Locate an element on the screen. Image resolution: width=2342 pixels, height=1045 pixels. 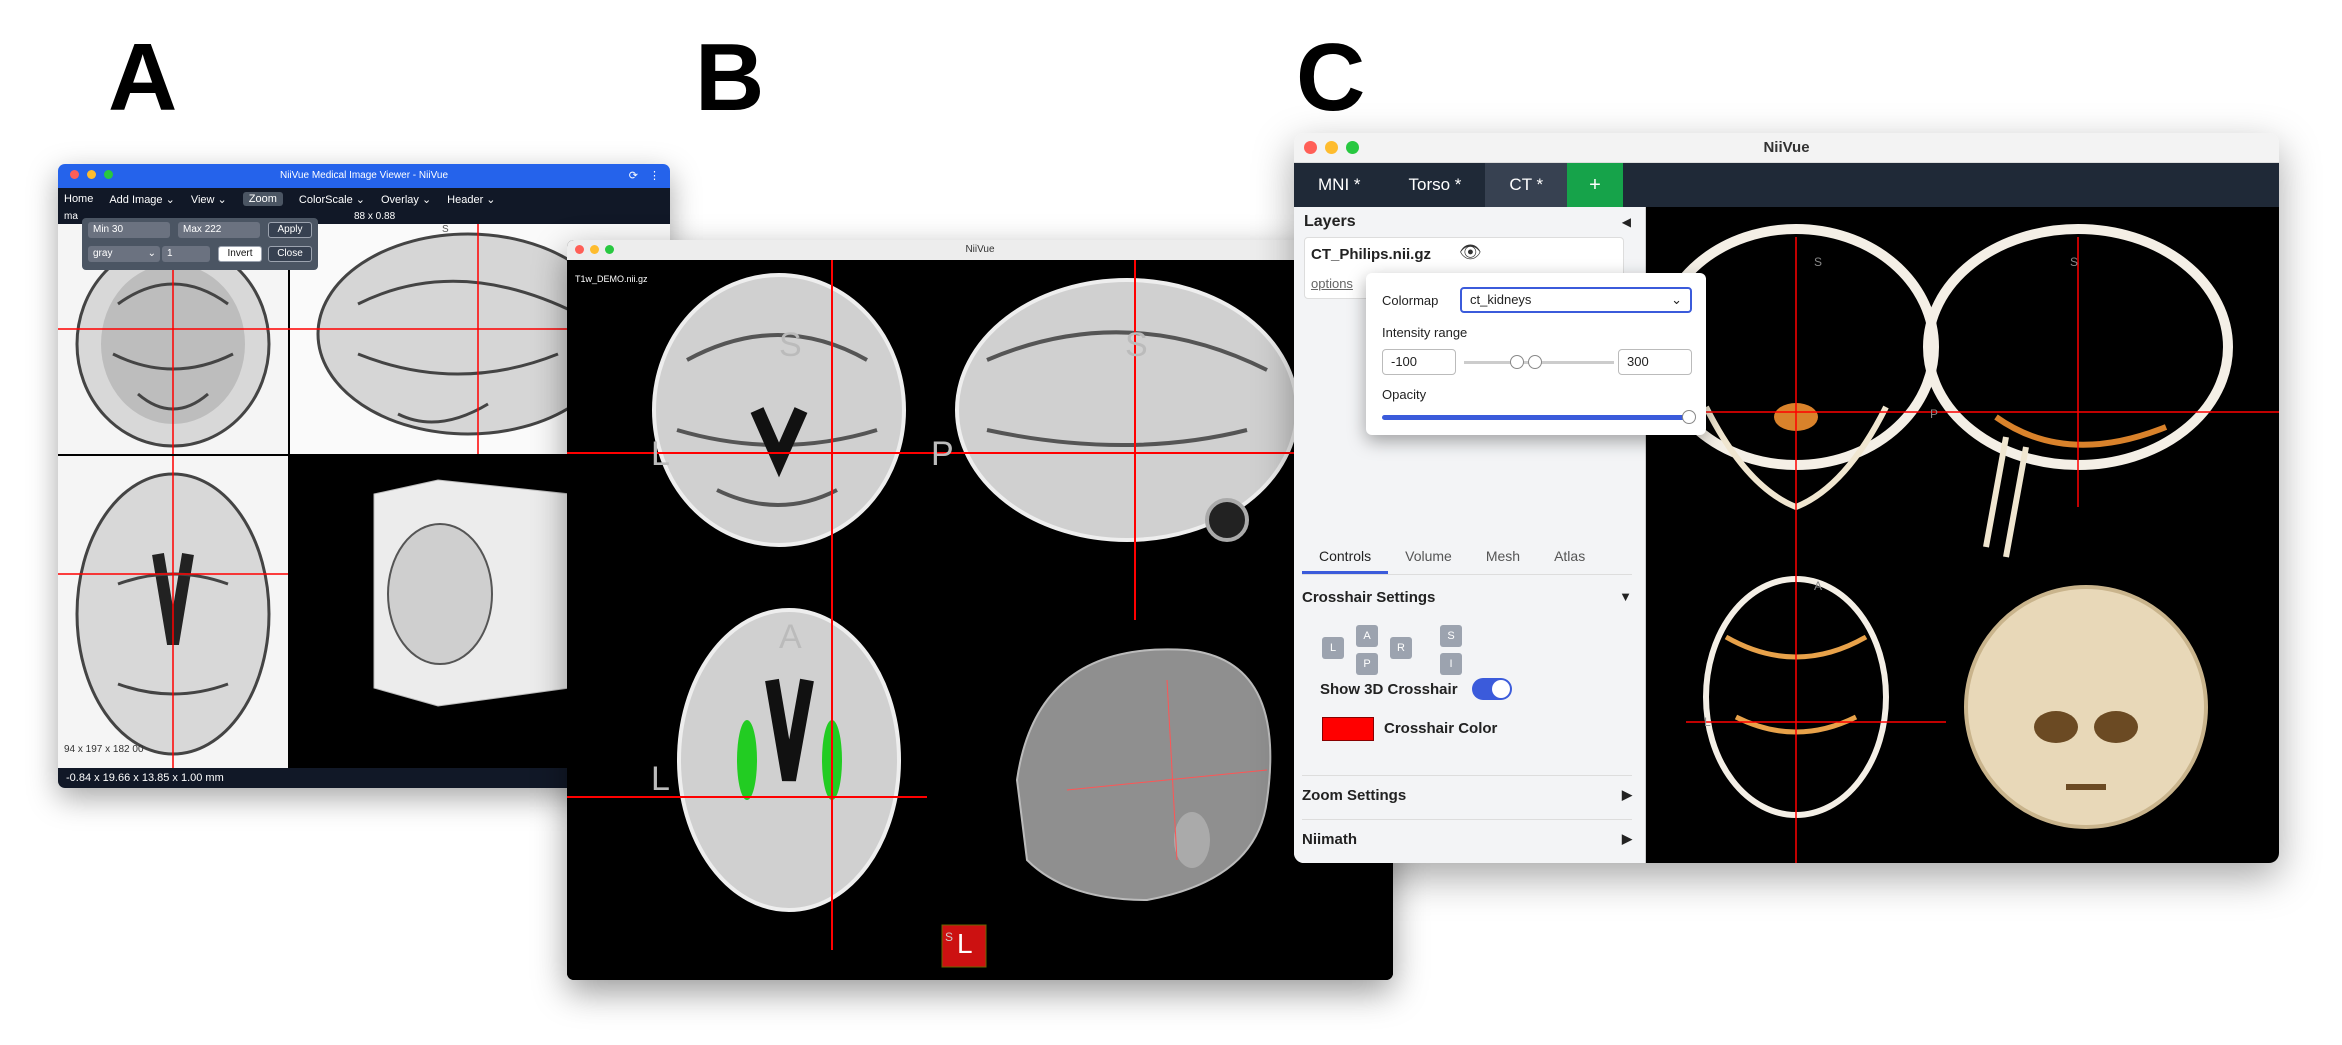
orientation-label-p: P is located at coordinates (1934, 414).